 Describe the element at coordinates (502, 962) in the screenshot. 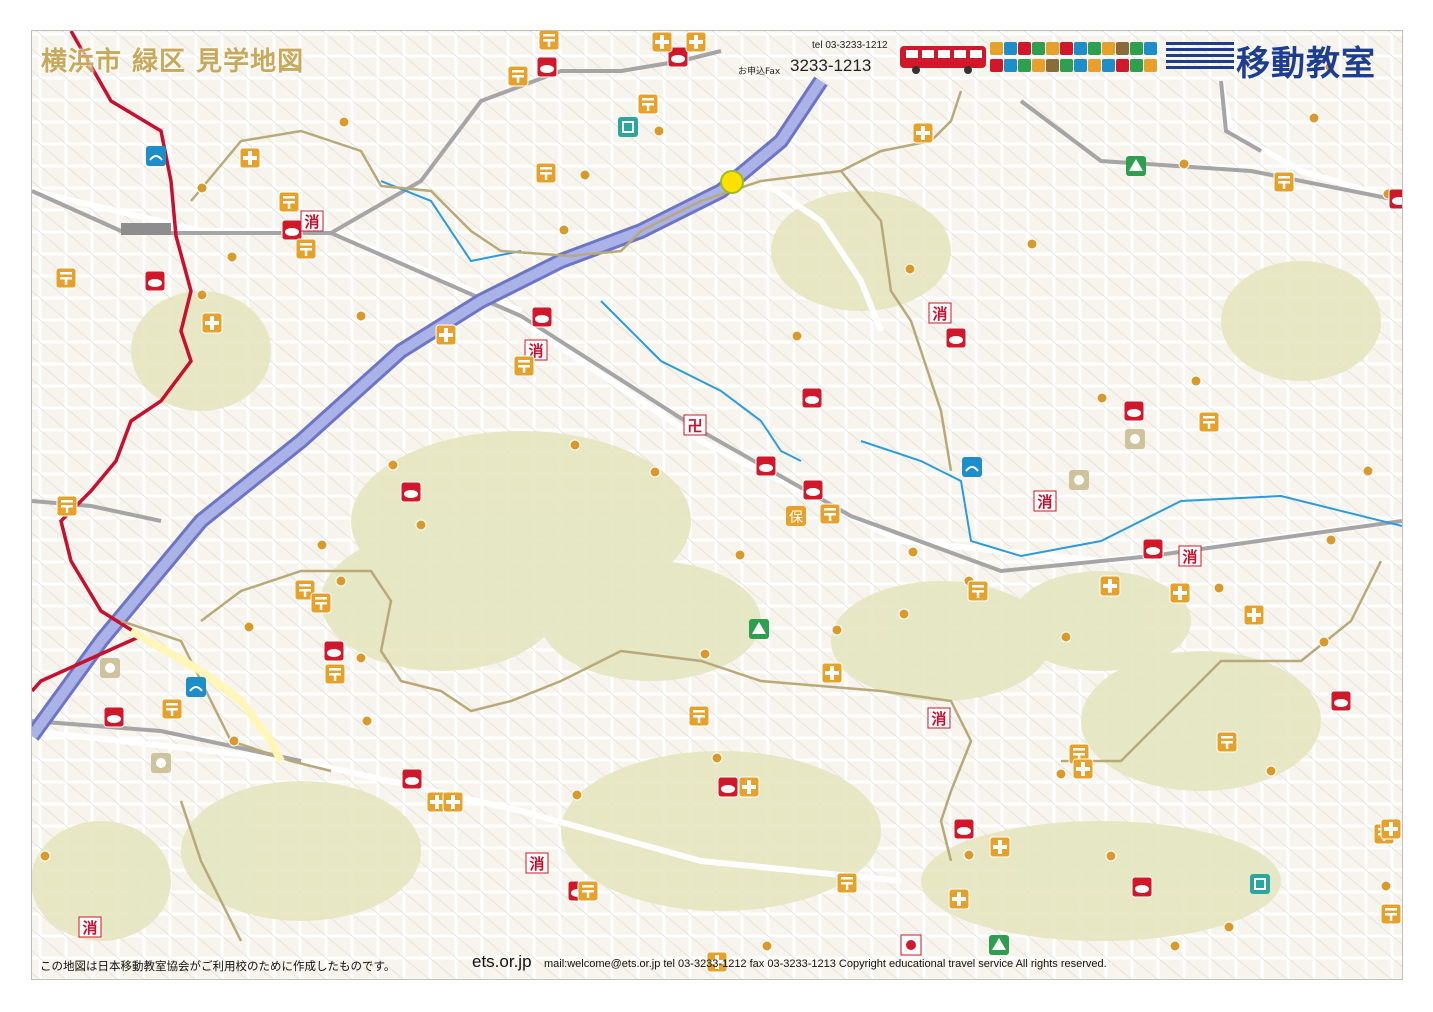

I see `footer-url: ets.or.jp` at that location.